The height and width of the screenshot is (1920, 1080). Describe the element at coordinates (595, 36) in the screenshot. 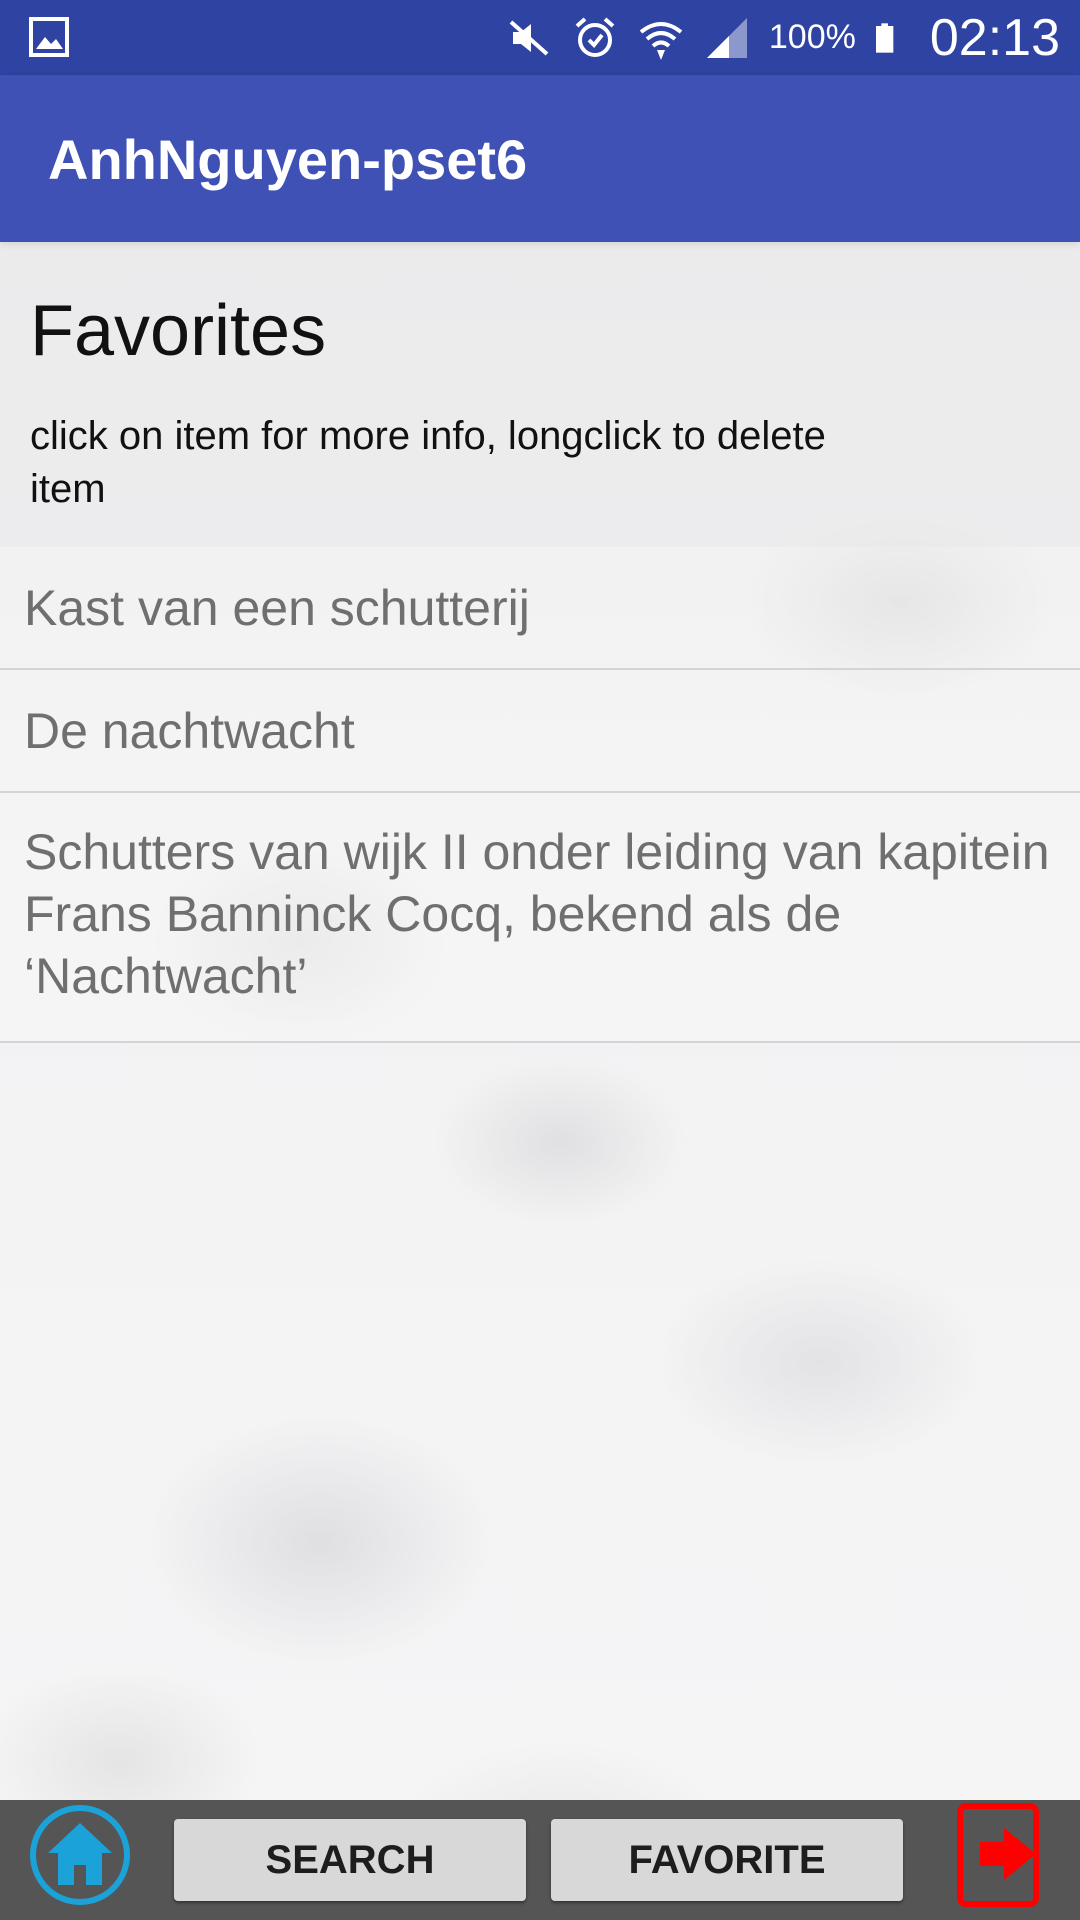

I see `alarm-icon` at that location.